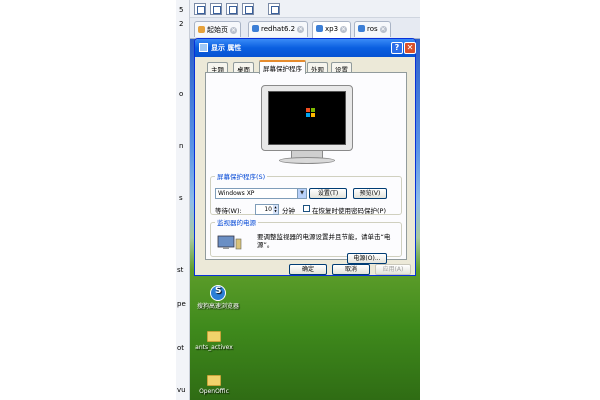 This screenshot has width=600, height=400. I want to click on dialog-button-bar: 确定 取消 应用(A), so click(305, 270).